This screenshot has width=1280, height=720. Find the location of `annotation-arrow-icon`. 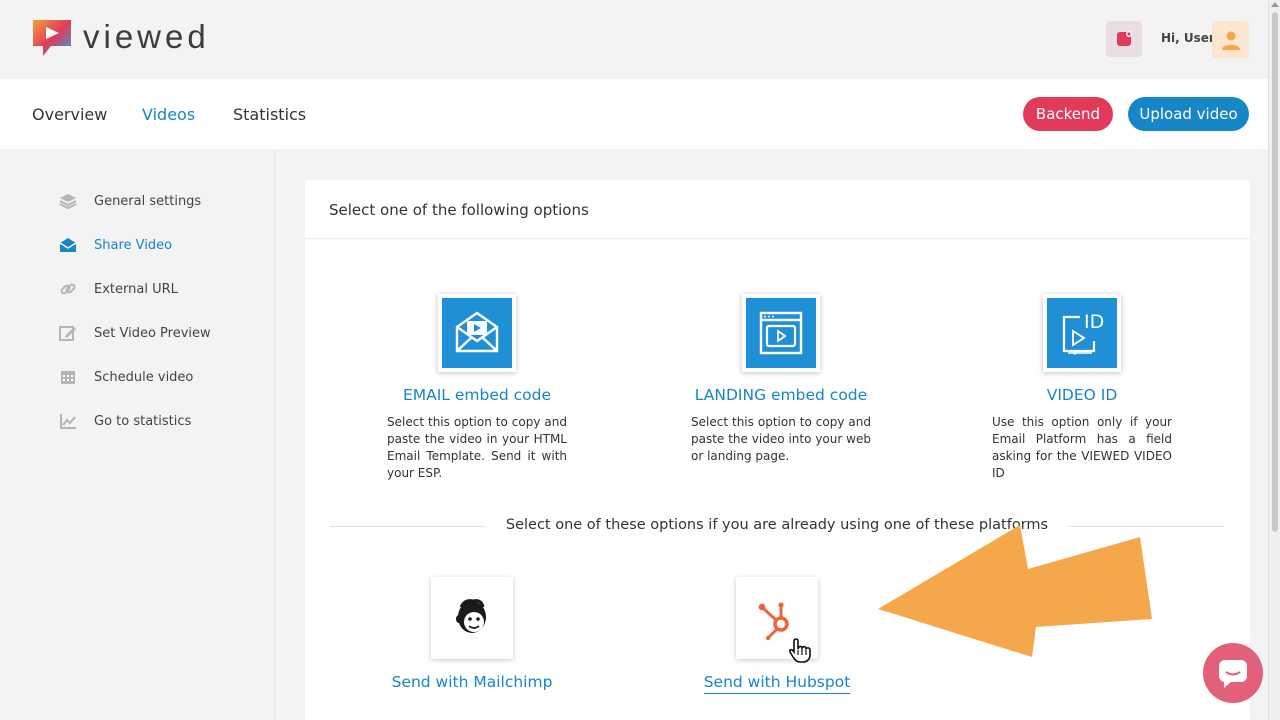

annotation-arrow-icon is located at coordinates (1015, 591).